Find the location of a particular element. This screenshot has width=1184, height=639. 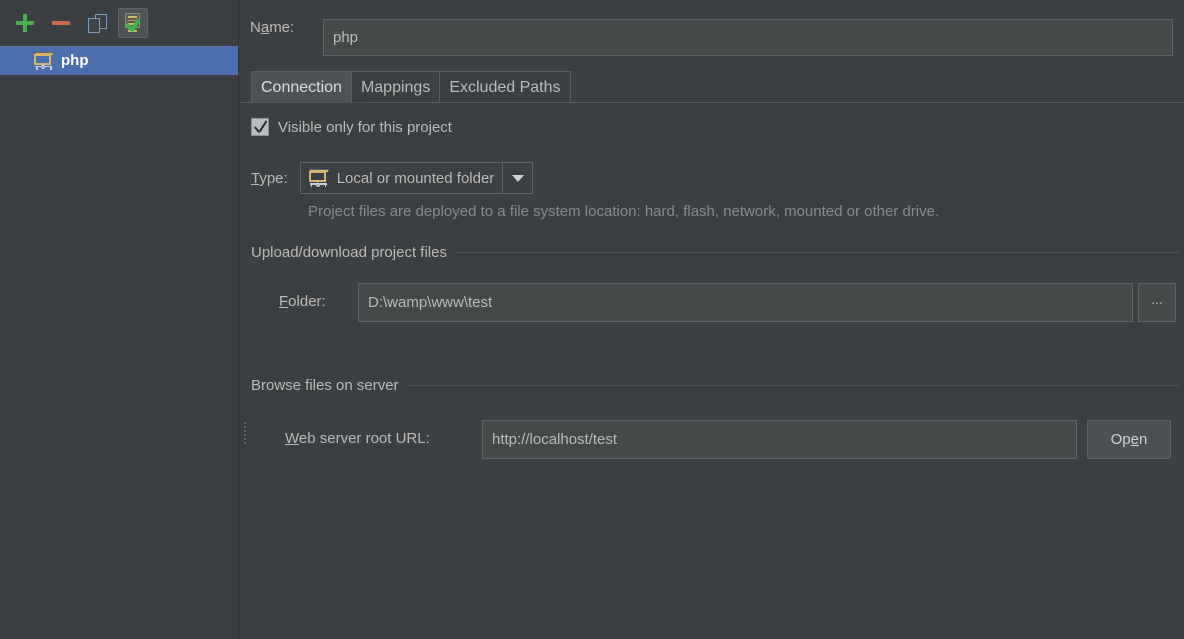

copy-server-button is located at coordinates (97, 23).